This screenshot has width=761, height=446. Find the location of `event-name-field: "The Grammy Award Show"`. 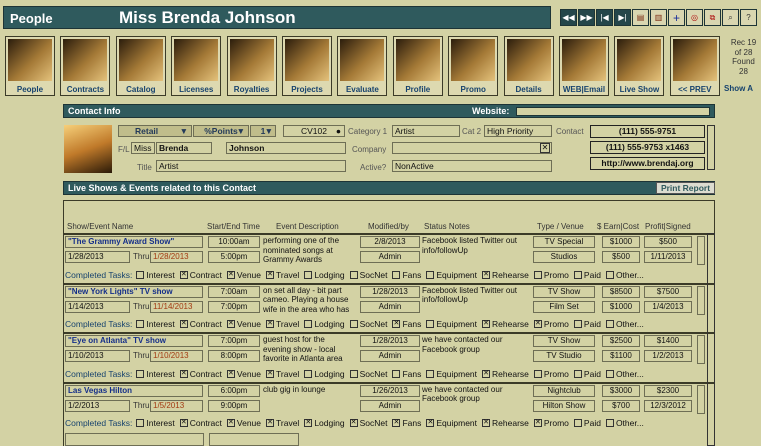

event-name-field: "The Grammy Award Show" is located at coordinates (134, 242).